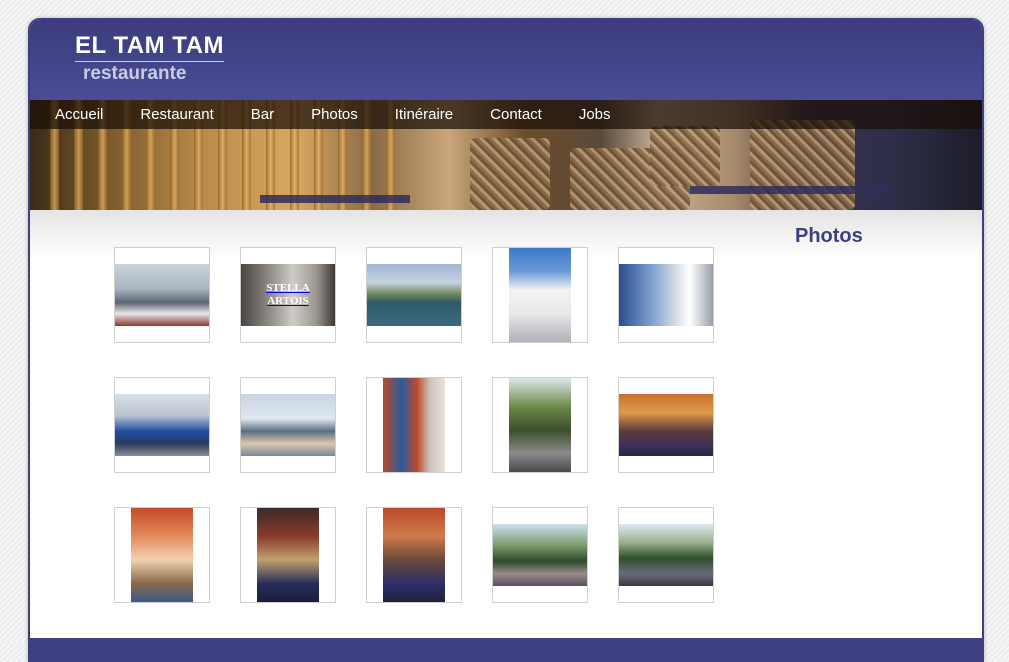 This screenshot has width=1009, height=662. Describe the element at coordinates (149, 47) in the screenshot. I see `site-title: EL TAM TAM` at that location.